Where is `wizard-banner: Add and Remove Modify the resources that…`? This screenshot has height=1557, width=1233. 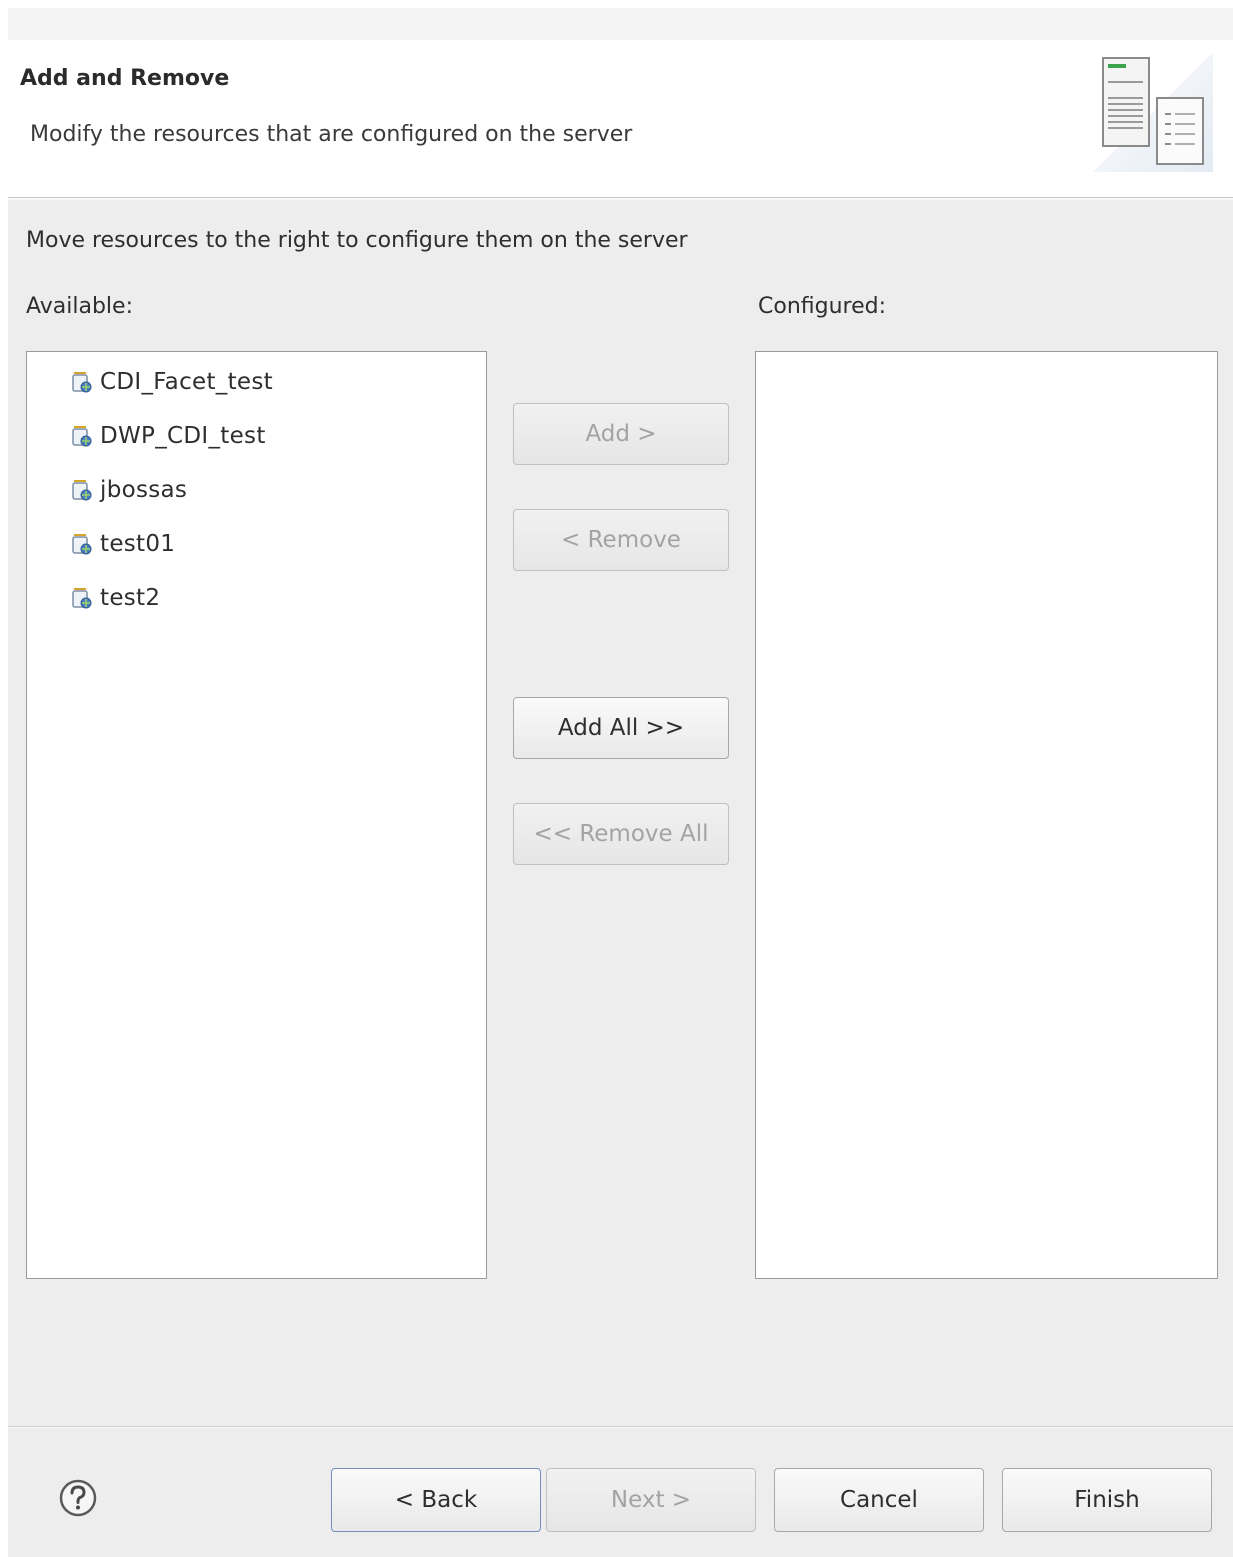
wizard-banner: Add and Remove Modify the resources that… is located at coordinates (620, 119).